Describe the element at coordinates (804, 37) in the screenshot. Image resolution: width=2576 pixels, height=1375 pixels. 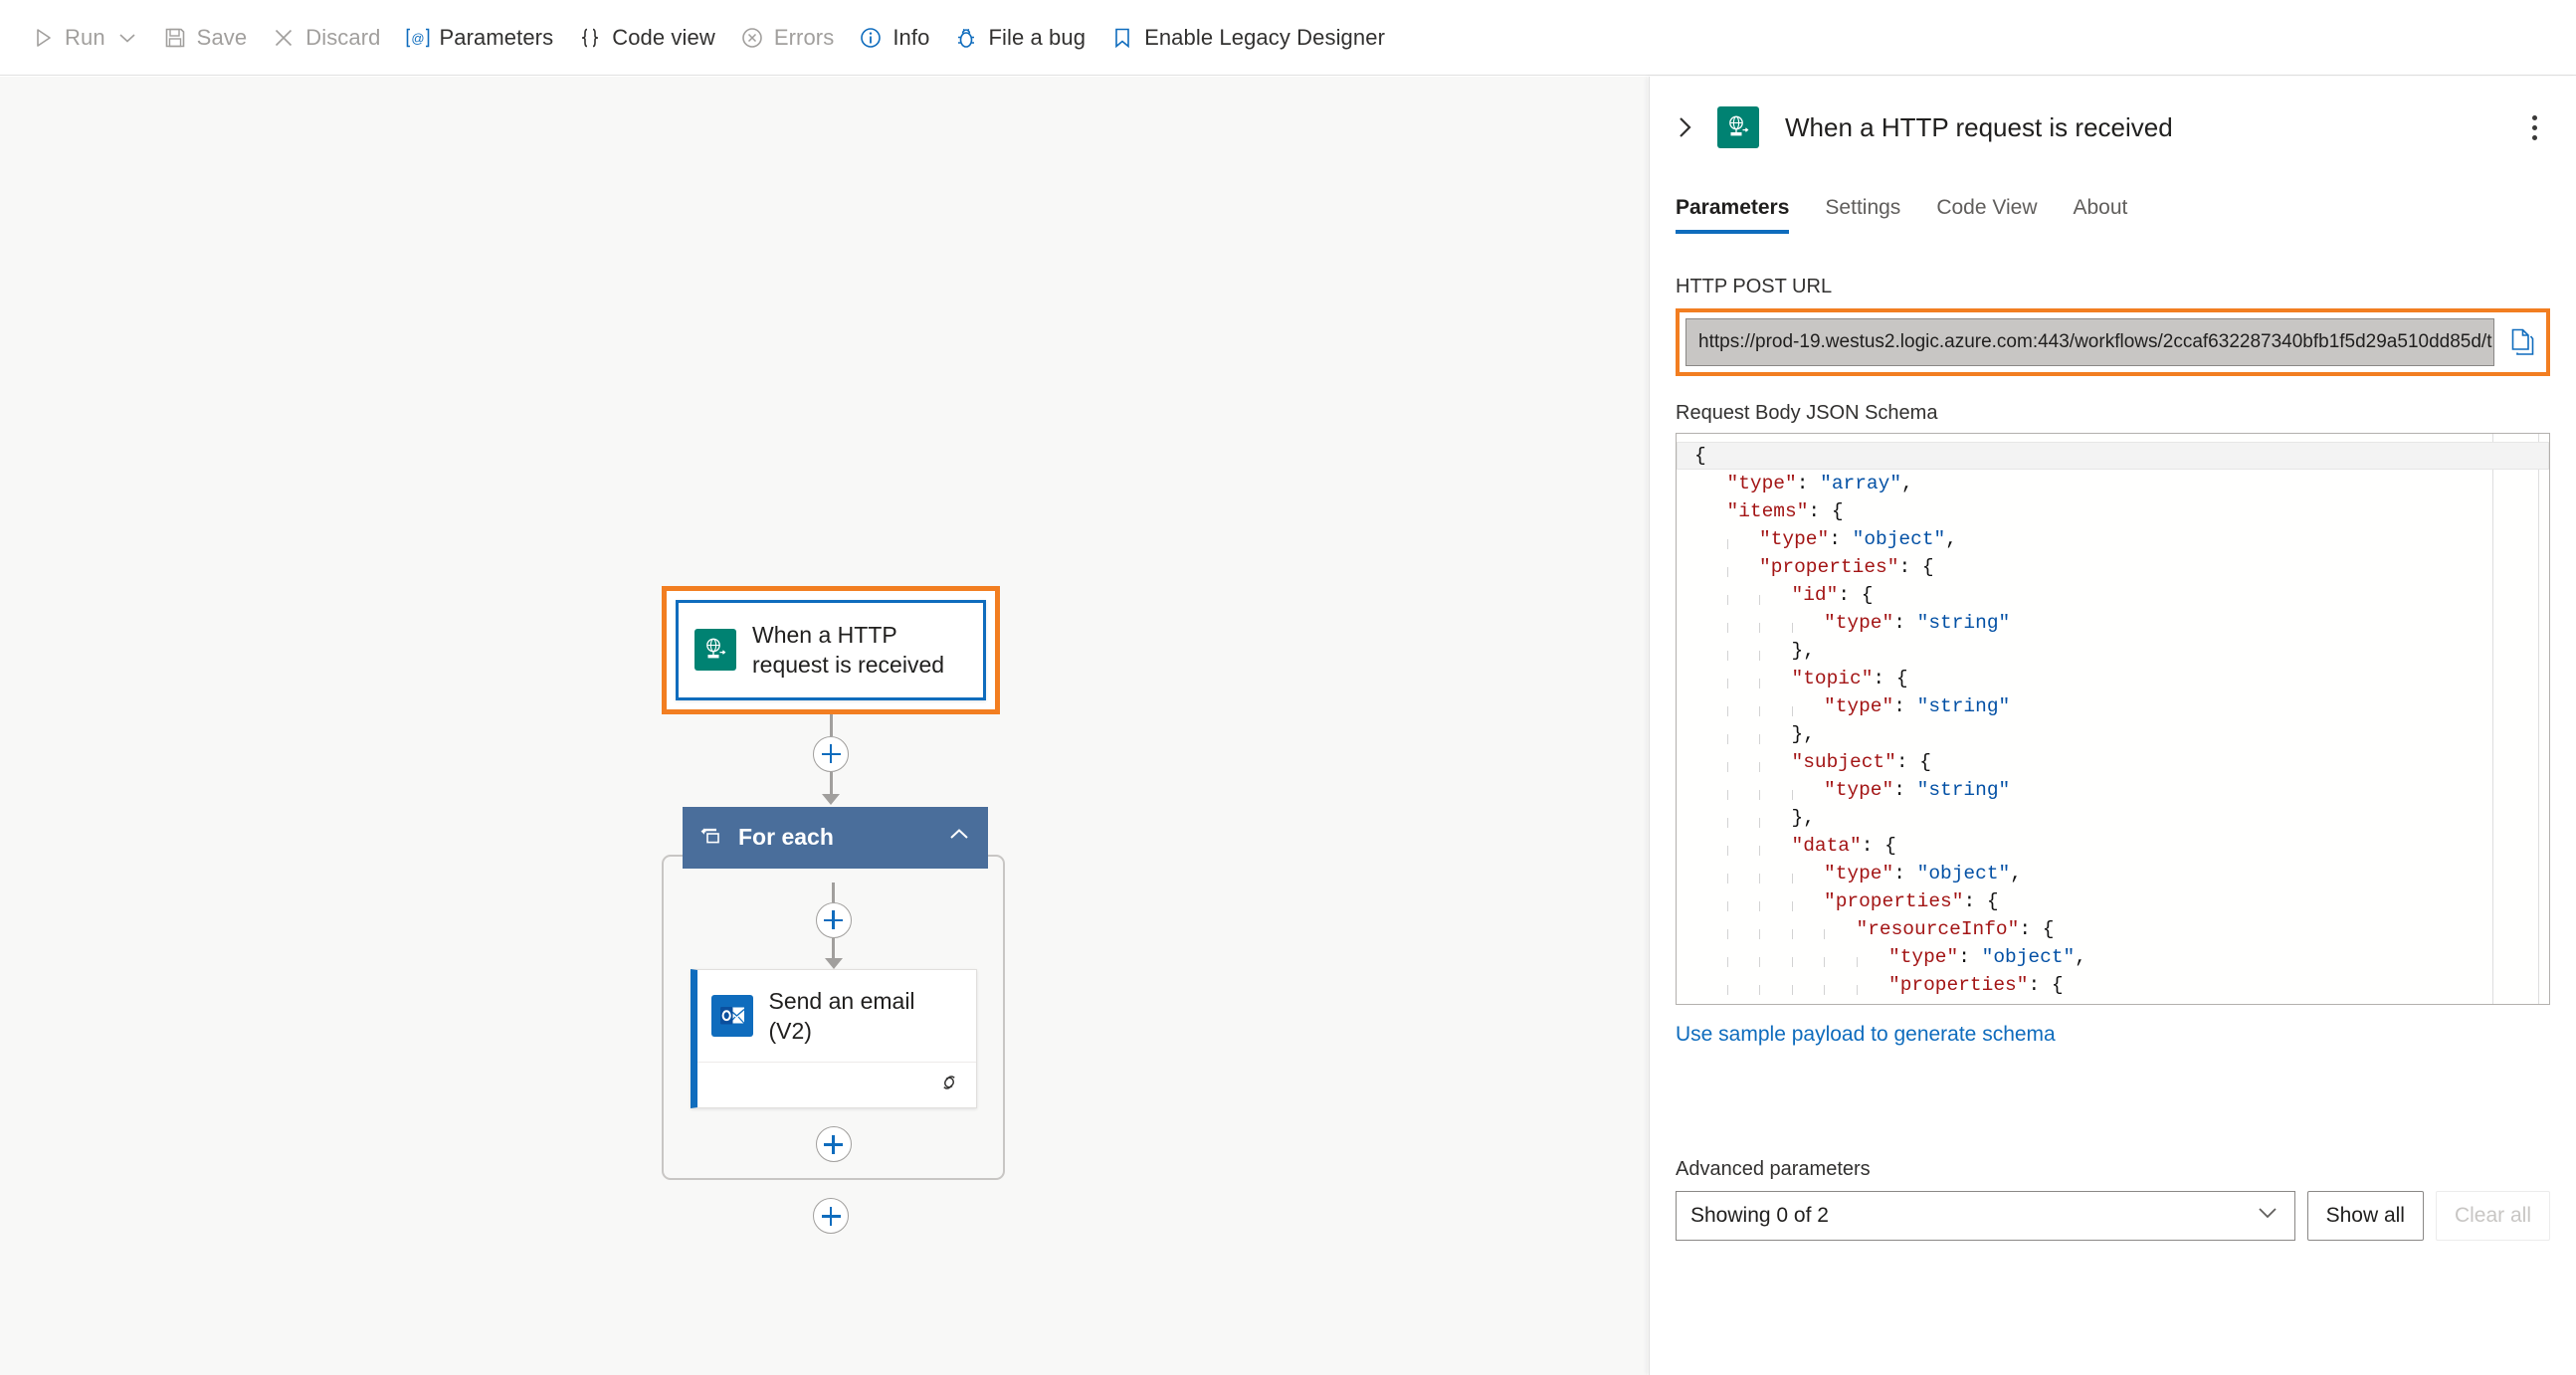
I see `toolbar-item-label: Errors` at that location.